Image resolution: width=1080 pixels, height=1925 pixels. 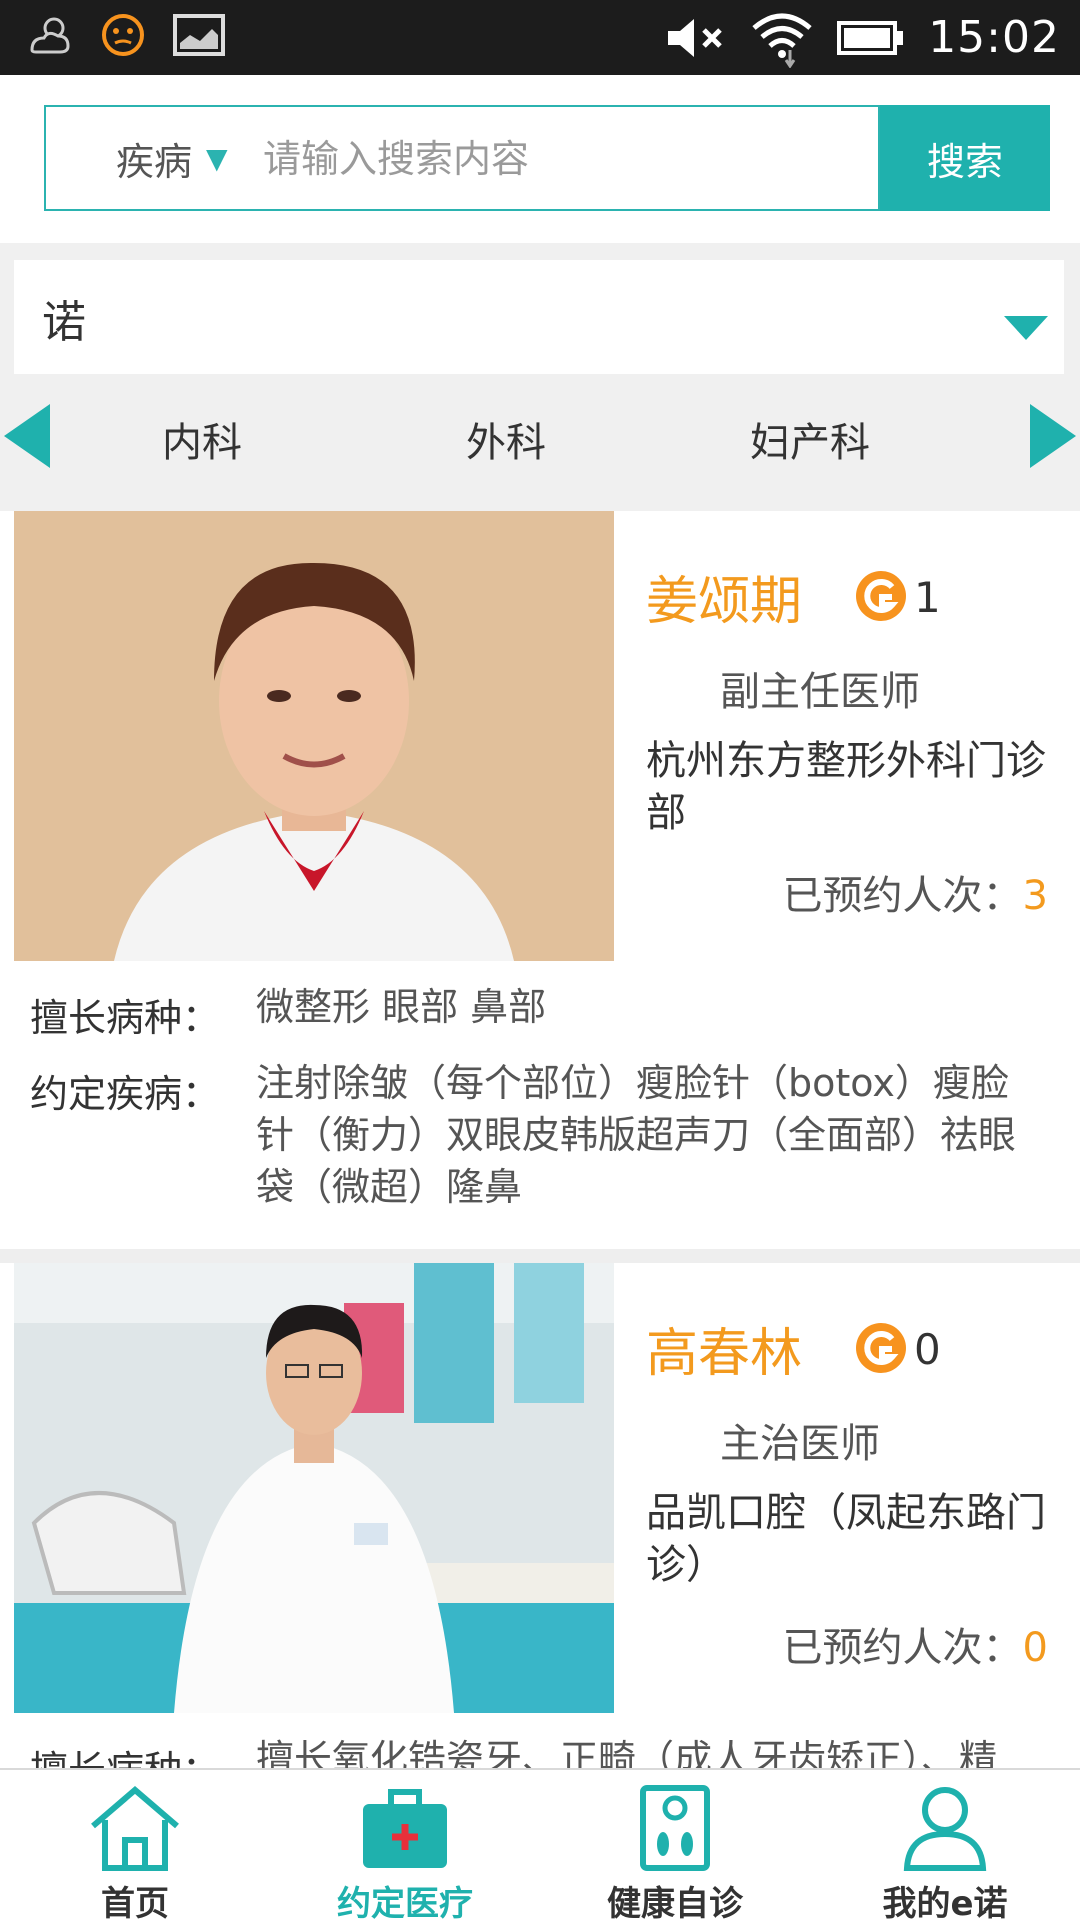 What do you see at coordinates (64, 322) in the screenshot?
I see `filter-selected-value: 诺` at bounding box center [64, 322].